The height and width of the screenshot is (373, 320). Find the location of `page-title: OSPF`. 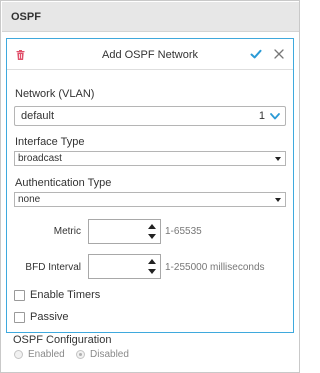

page-title: OSPF is located at coordinates (26, 17).